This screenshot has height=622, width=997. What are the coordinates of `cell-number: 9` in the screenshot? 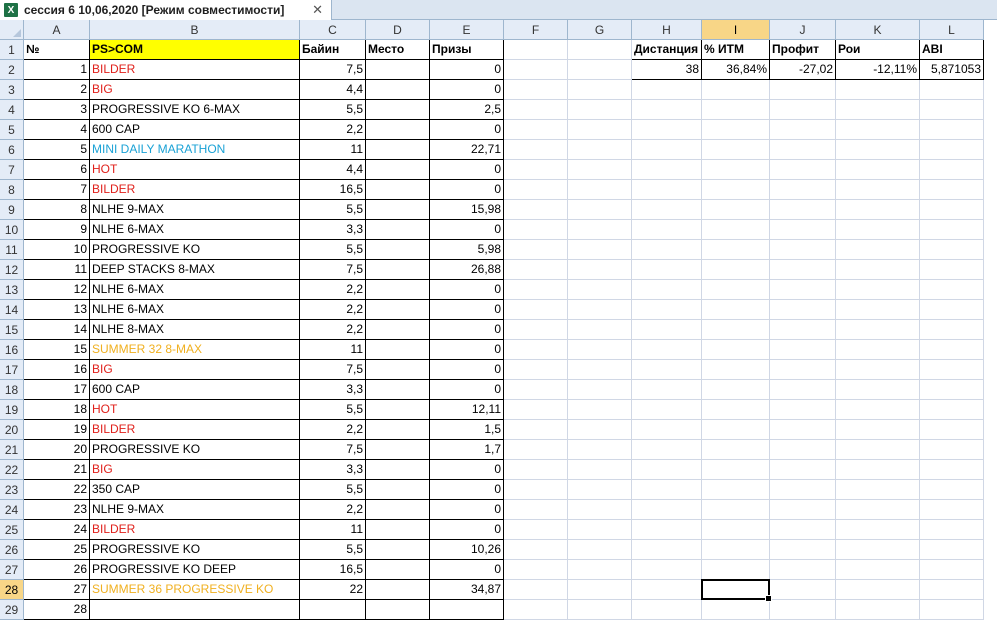 It's located at (57, 230).